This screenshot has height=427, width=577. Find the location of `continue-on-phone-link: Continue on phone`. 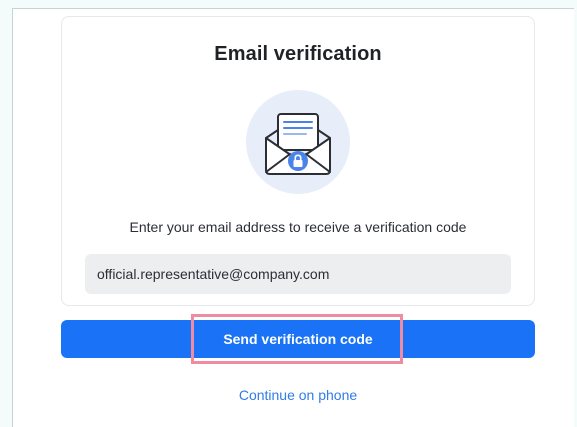

continue-on-phone-link: Continue on phone is located at coordinates (298, 395).